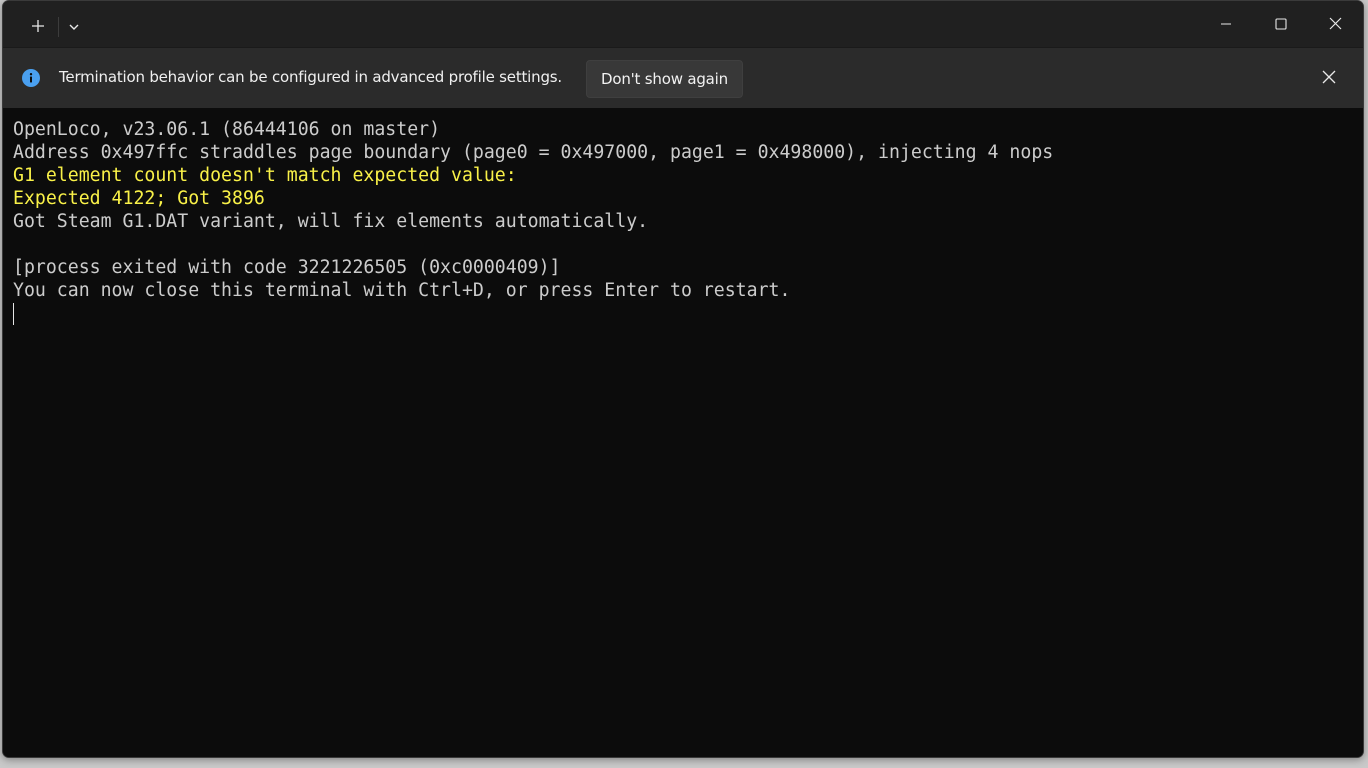  Describe the element at coordinates (139, 198) in the screenshot. I see `terminal-warning-line: Expected 4122; Got 3896` at that location.